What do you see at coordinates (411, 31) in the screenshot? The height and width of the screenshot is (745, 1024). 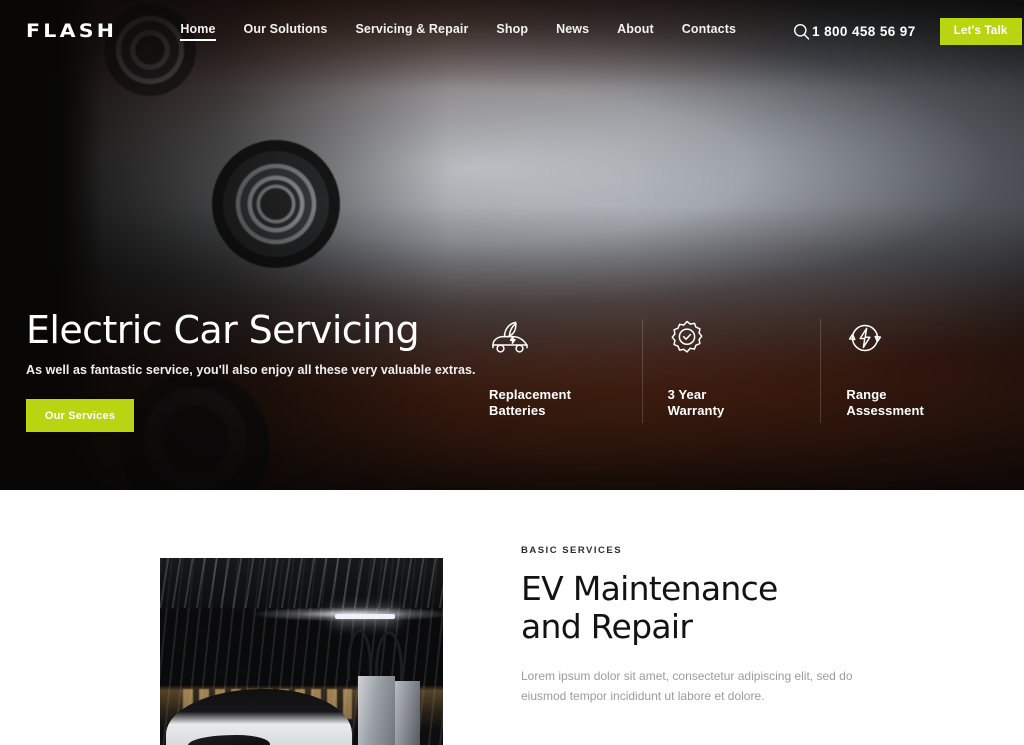 I see `nav-item-servicing-repair: Servicing & Repair` at bounding box center [411, 31].